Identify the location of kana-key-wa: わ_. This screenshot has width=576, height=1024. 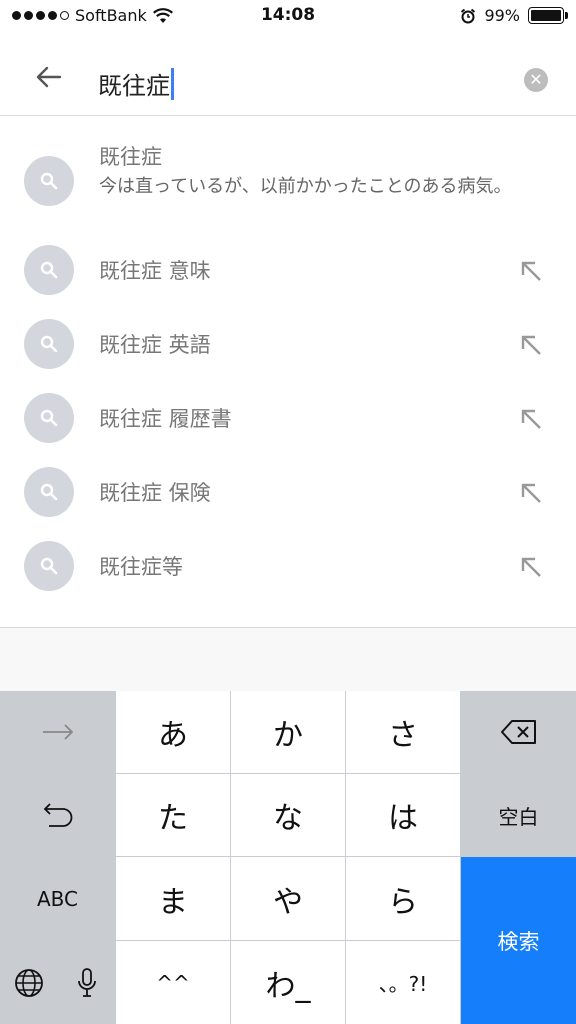
(288, 982).